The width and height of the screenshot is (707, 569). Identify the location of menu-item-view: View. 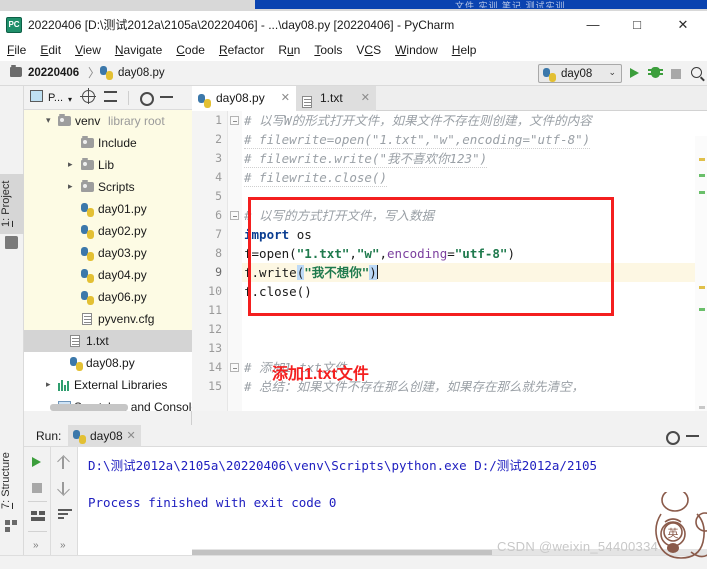
(88, 50).